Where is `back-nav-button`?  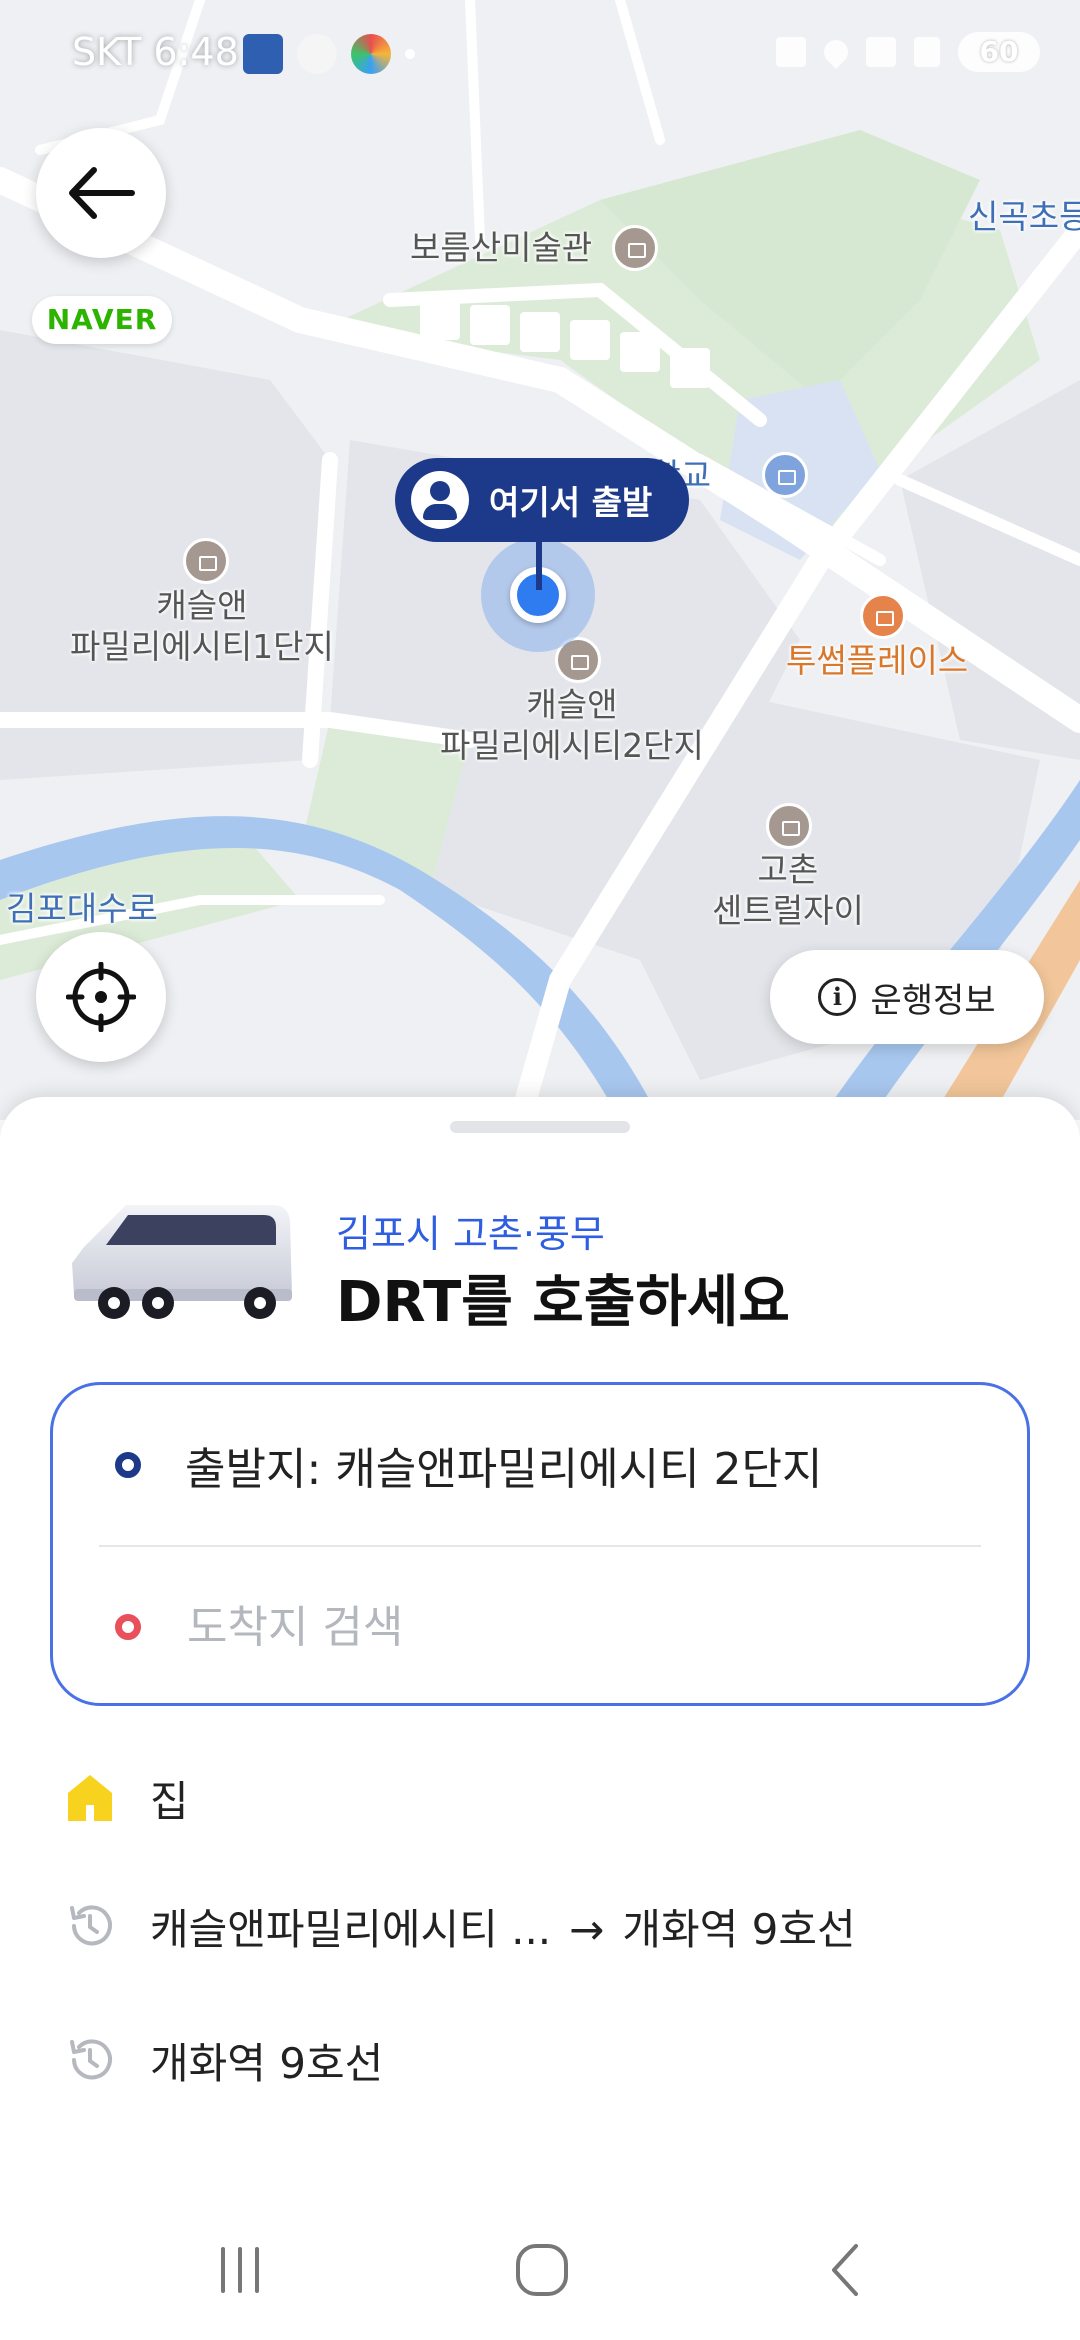
back-nav-button is located at coordinates (846, 2270).